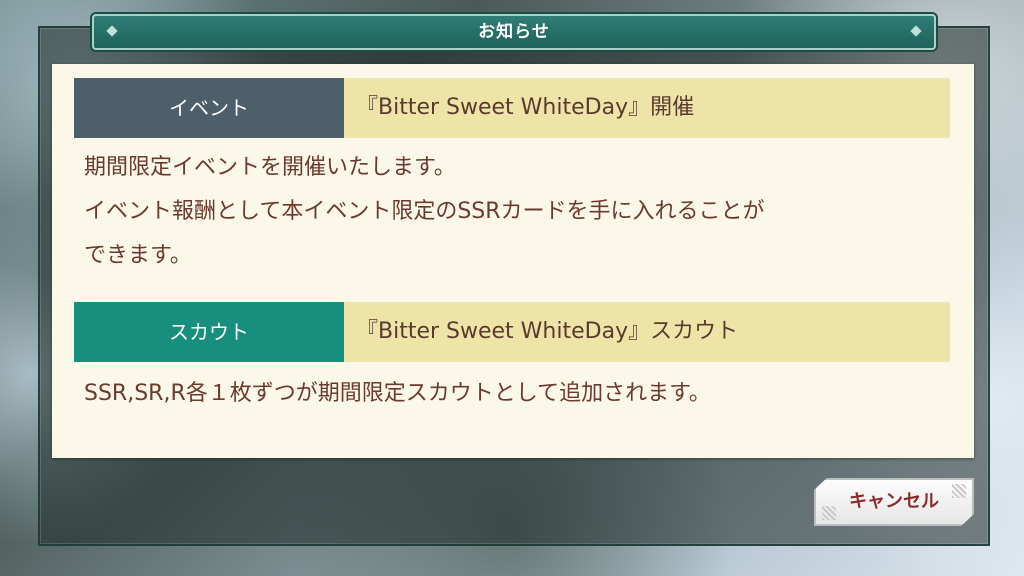  What do you see at coordinates (424, 211) in the screenshot?
I see `event-description-line: イベント報酬として本イベント限定のSSRカードを手に入れることが` at bounding box center [424, 211].